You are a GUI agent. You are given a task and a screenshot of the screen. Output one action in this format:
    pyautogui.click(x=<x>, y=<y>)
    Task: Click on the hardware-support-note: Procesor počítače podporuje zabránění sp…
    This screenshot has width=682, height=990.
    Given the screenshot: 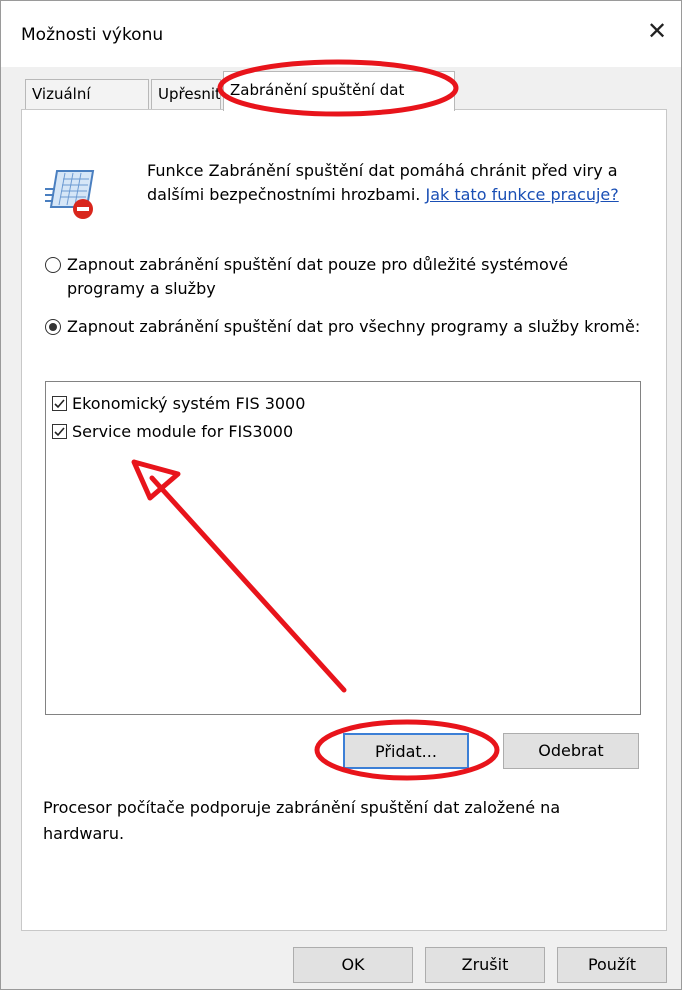 What is the action you would take?
    pyautogui.click(x=302, y=820)
    